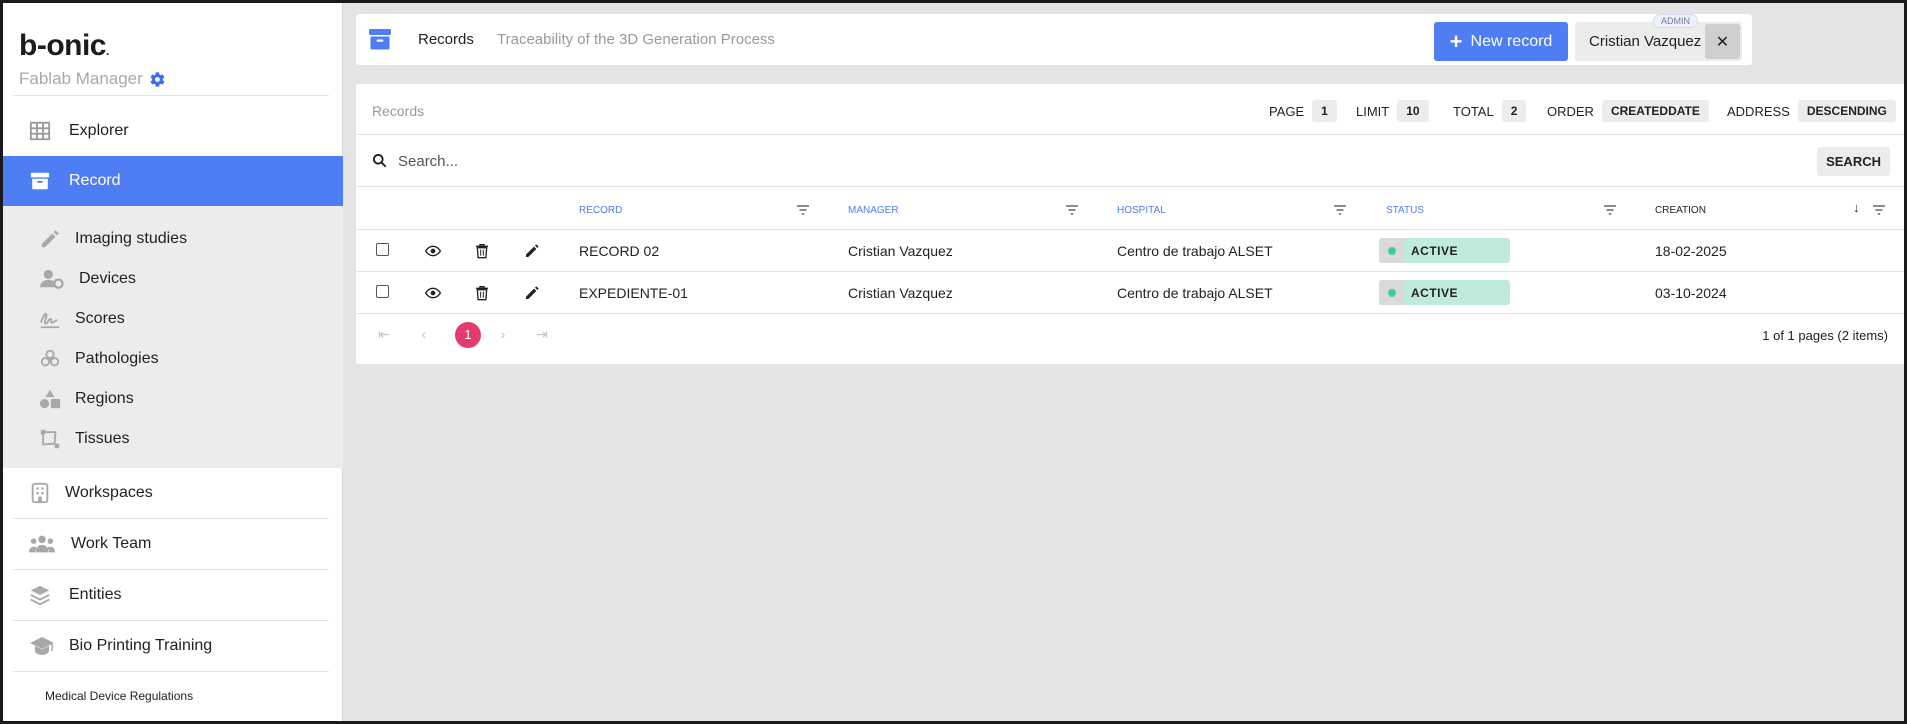 This screenshot has height=724, width=1907. I want to click on brand: b-onic. Fablab Manager, so click(92, 59).